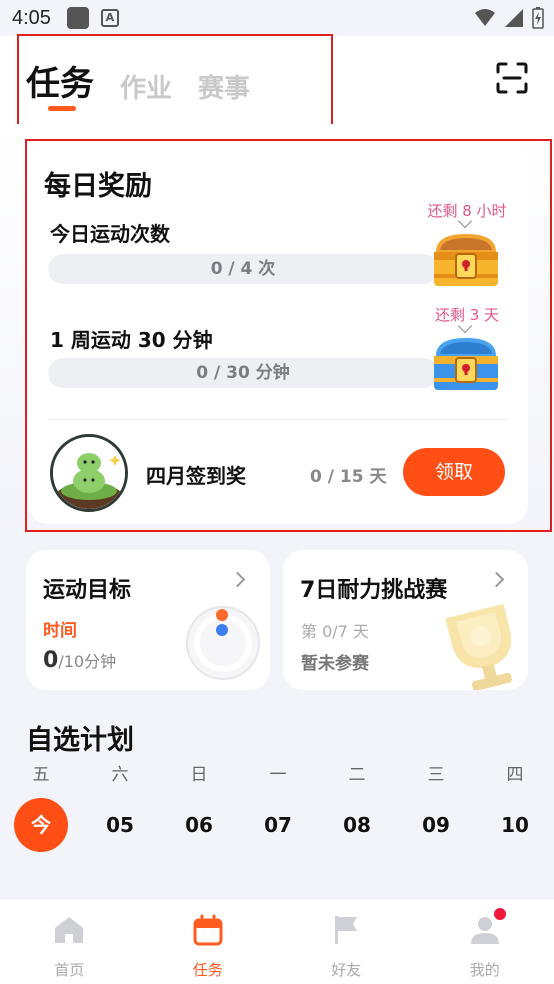 The width and height of the screenshot is (554, 984). What do you see at coordinates (31, 17) in the screenshot?
I see `status-time: 4:05` at bounding box center [31, 17].